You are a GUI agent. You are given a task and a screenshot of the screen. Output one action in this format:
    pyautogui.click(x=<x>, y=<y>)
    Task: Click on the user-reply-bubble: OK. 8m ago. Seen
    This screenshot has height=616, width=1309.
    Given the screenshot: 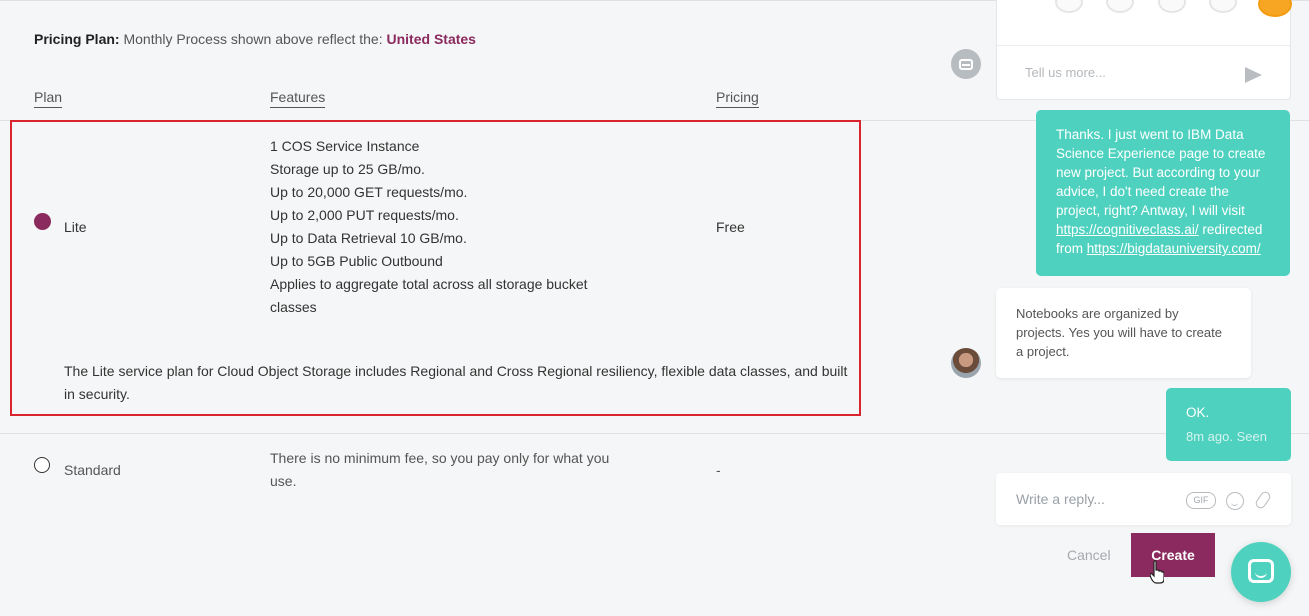 What is the action you would take?
    pyautogui.click(x=1228, y=424)
    